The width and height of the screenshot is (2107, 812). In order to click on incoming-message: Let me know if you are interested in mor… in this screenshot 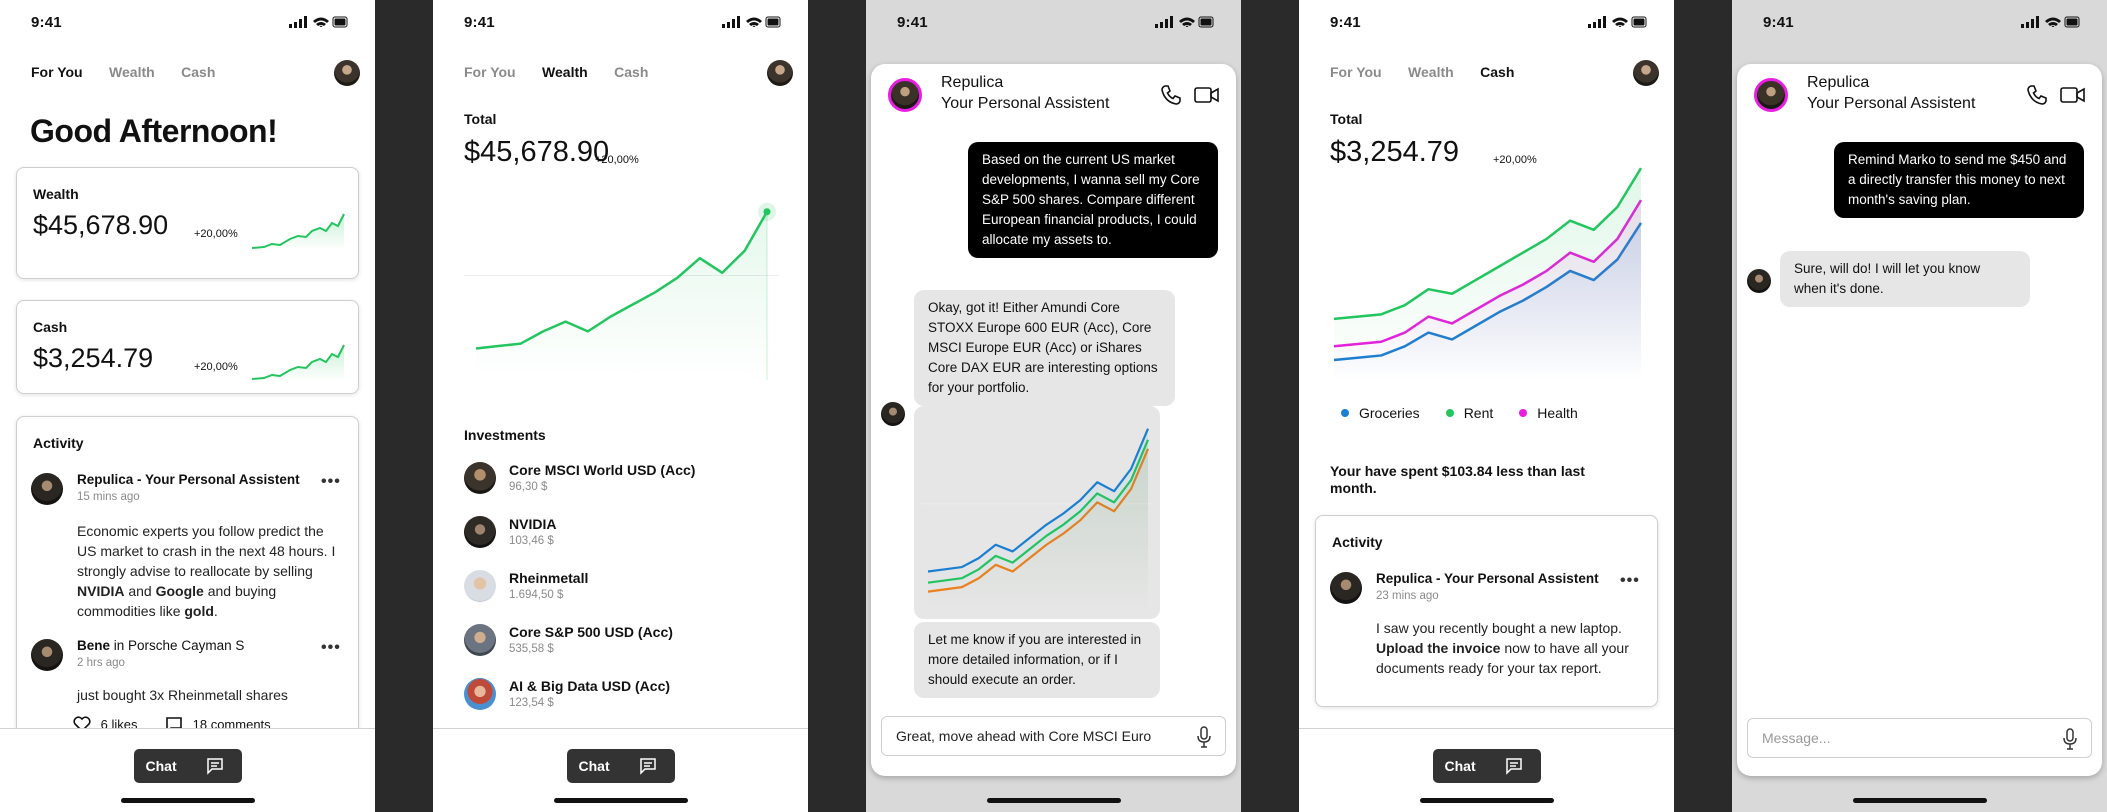, I will do `click(1037, 660)`.